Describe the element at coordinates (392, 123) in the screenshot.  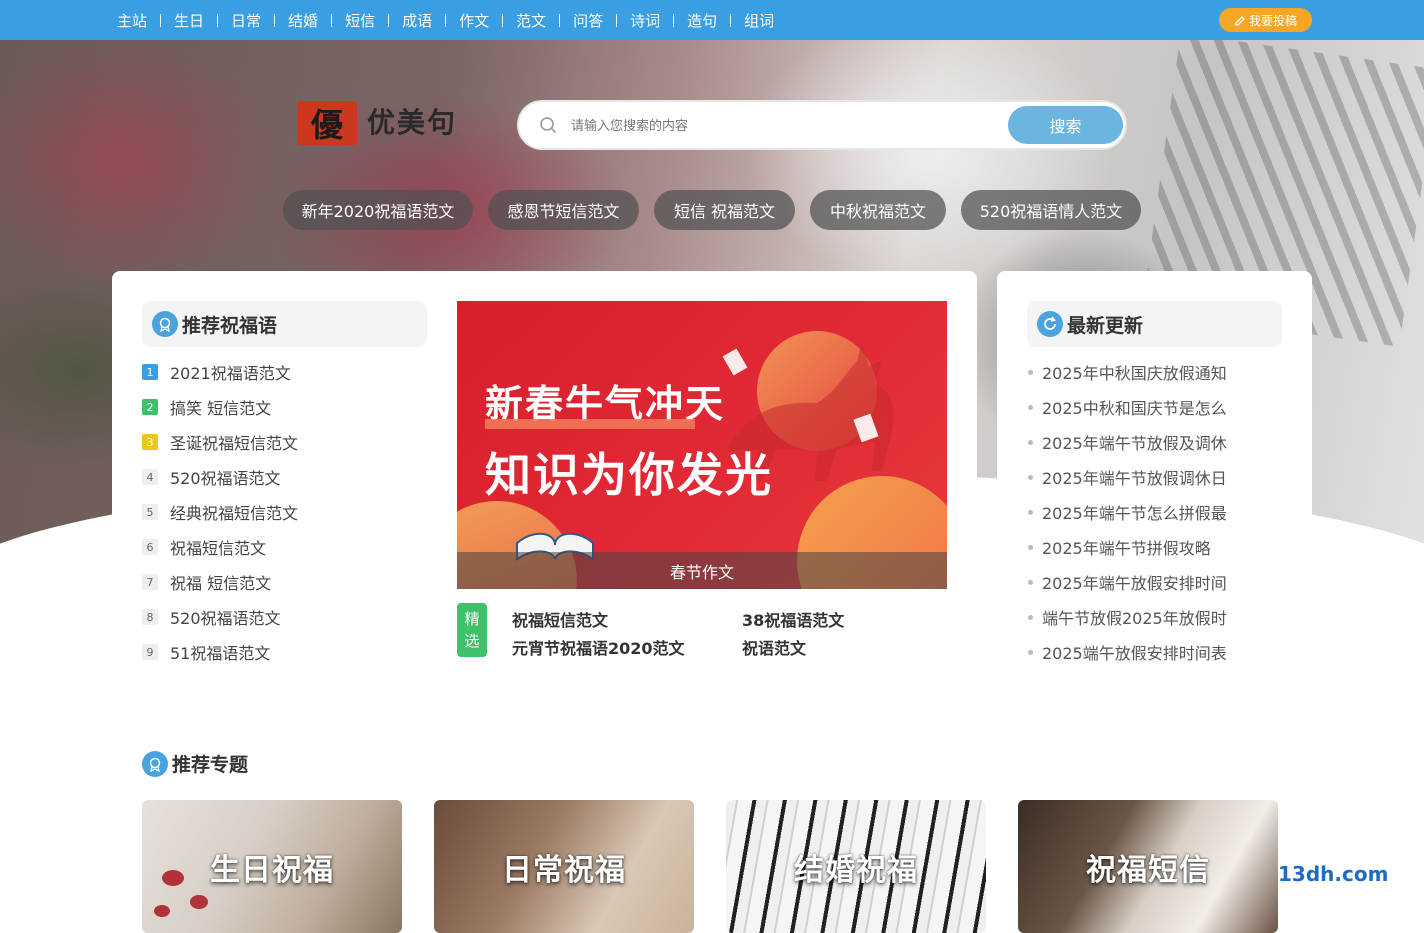
I see `site-logo: 優 优美句 ymj4.com` at that location.